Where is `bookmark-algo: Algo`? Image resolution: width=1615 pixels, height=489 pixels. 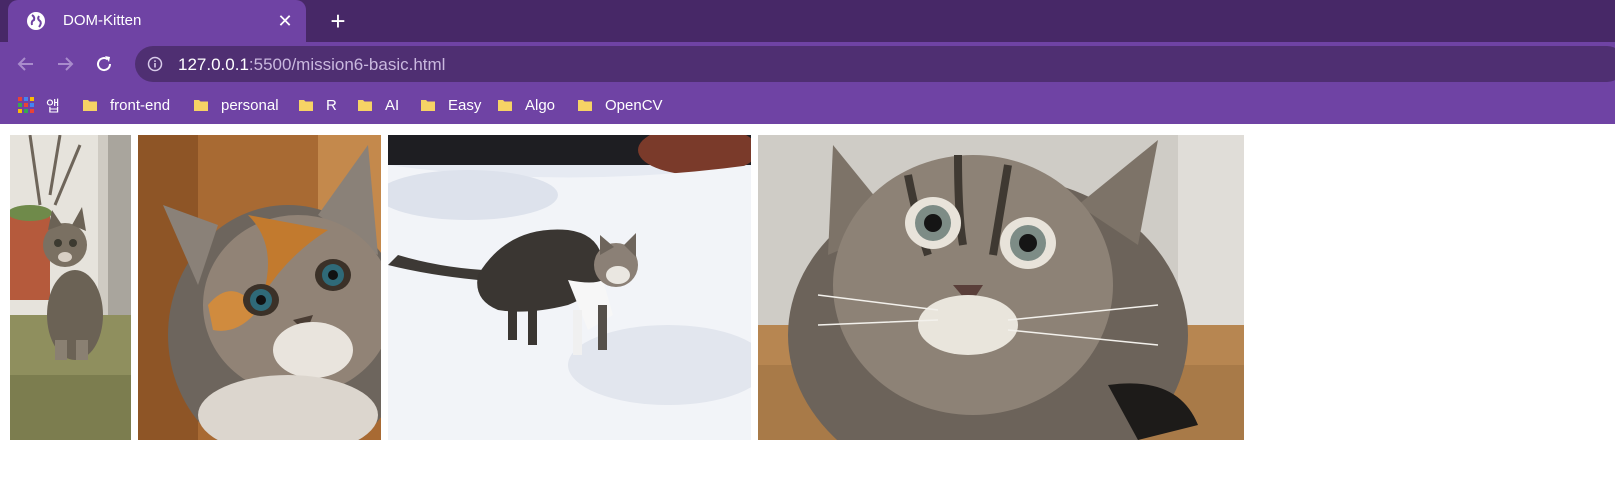 bookmark-algo: Algo is located at coordinates (526, 105).